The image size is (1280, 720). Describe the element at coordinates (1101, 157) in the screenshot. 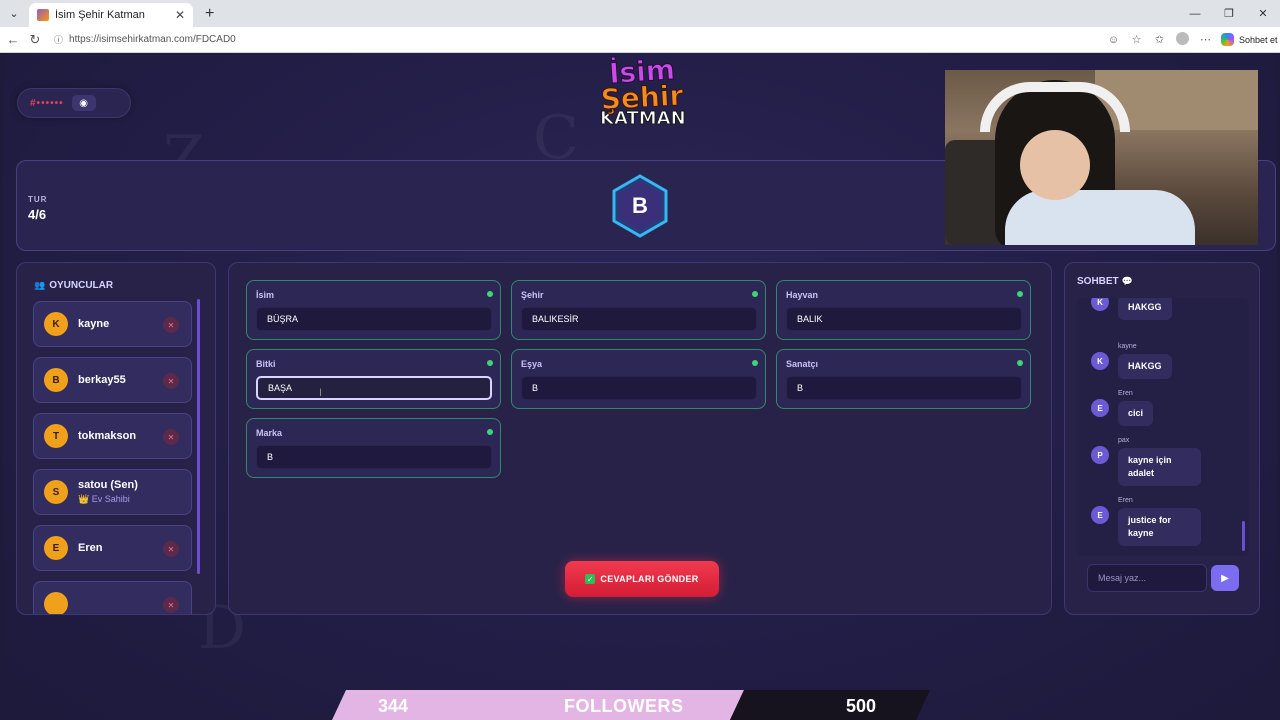

I see `streamer-webcam-overlay` at that location.